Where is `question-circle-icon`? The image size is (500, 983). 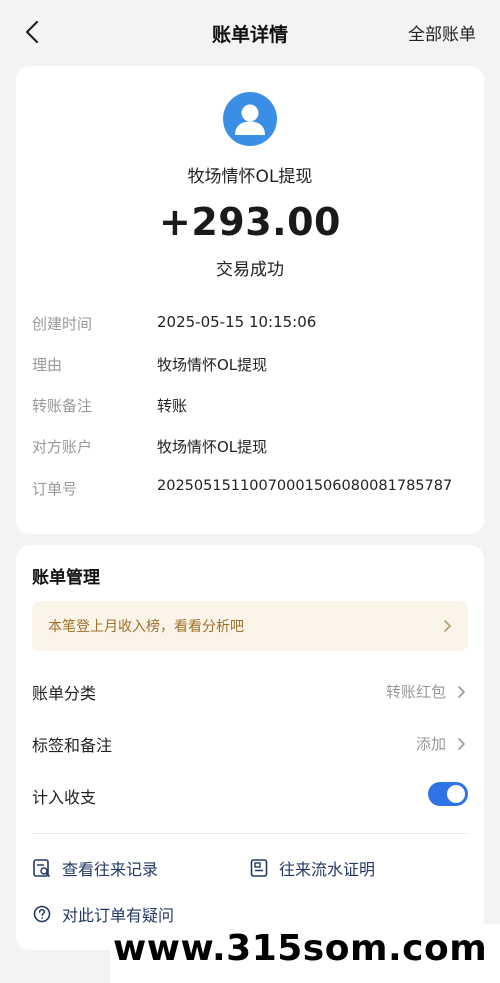 question-circle-icon is located at coordinates (42, 914).